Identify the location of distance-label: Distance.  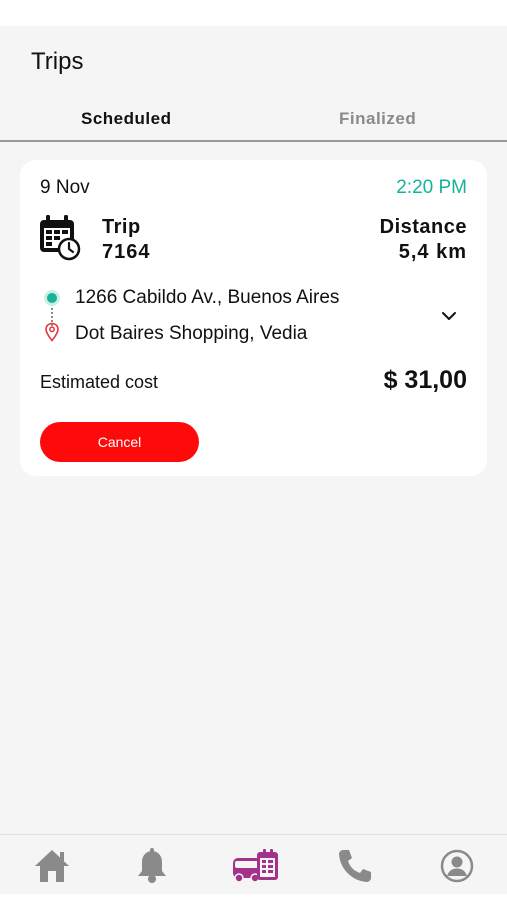
(423, 227).